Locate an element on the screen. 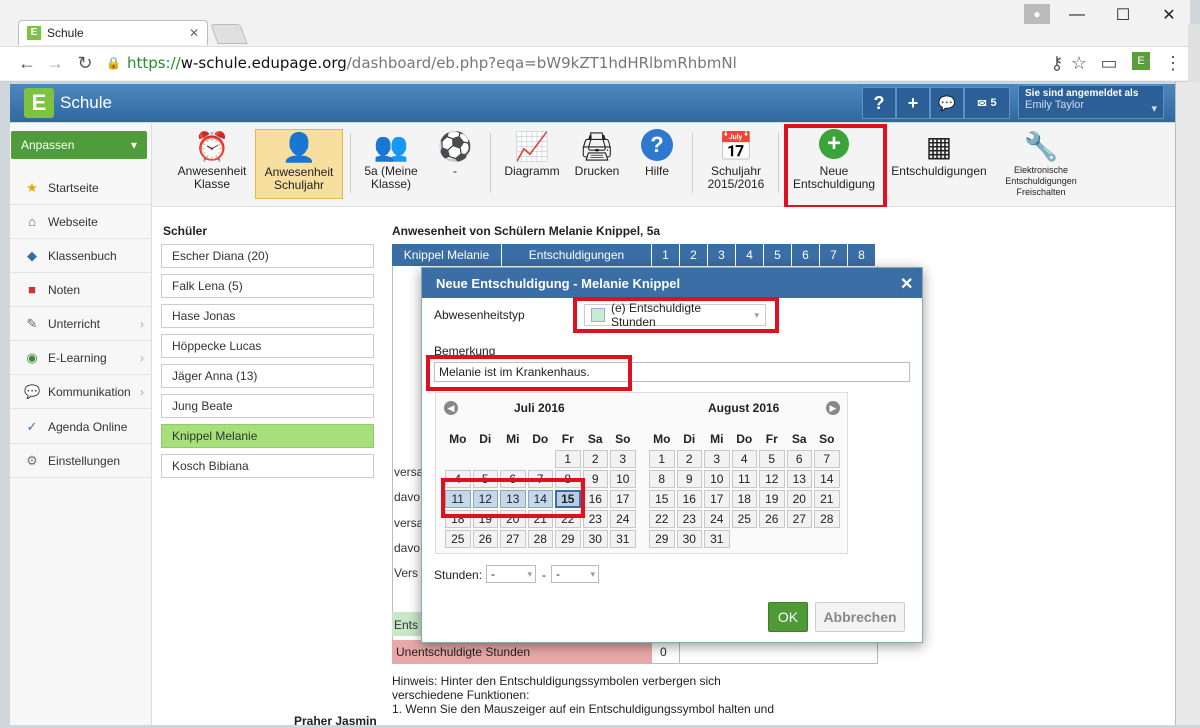  calendar-day: 18 is located at coordinates (744, 499).